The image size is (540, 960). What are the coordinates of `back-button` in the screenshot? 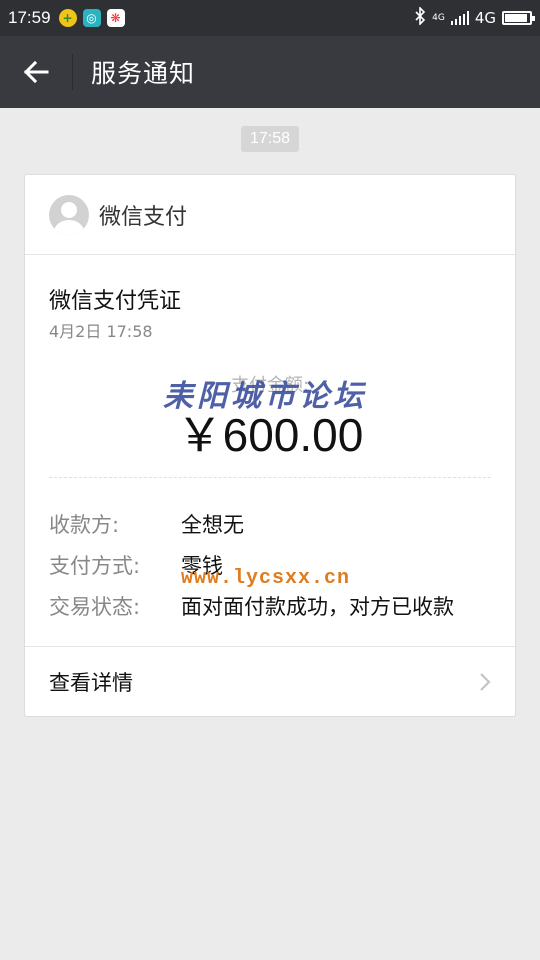 It's located at (36, 72).